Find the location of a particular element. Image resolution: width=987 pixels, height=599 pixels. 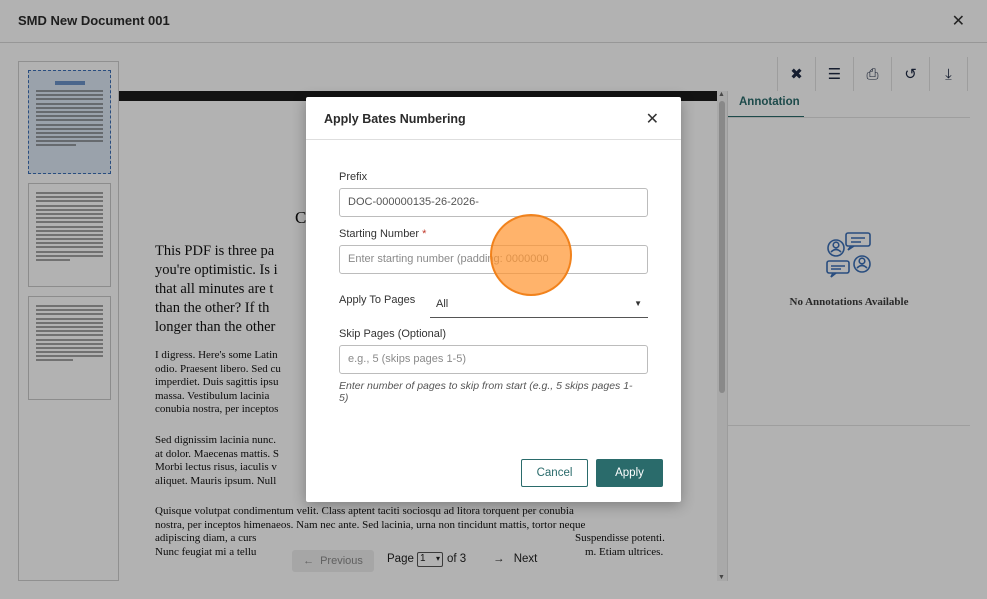

apply-to-pages-label: Apply To Pages is located at coordinates (377, 300).